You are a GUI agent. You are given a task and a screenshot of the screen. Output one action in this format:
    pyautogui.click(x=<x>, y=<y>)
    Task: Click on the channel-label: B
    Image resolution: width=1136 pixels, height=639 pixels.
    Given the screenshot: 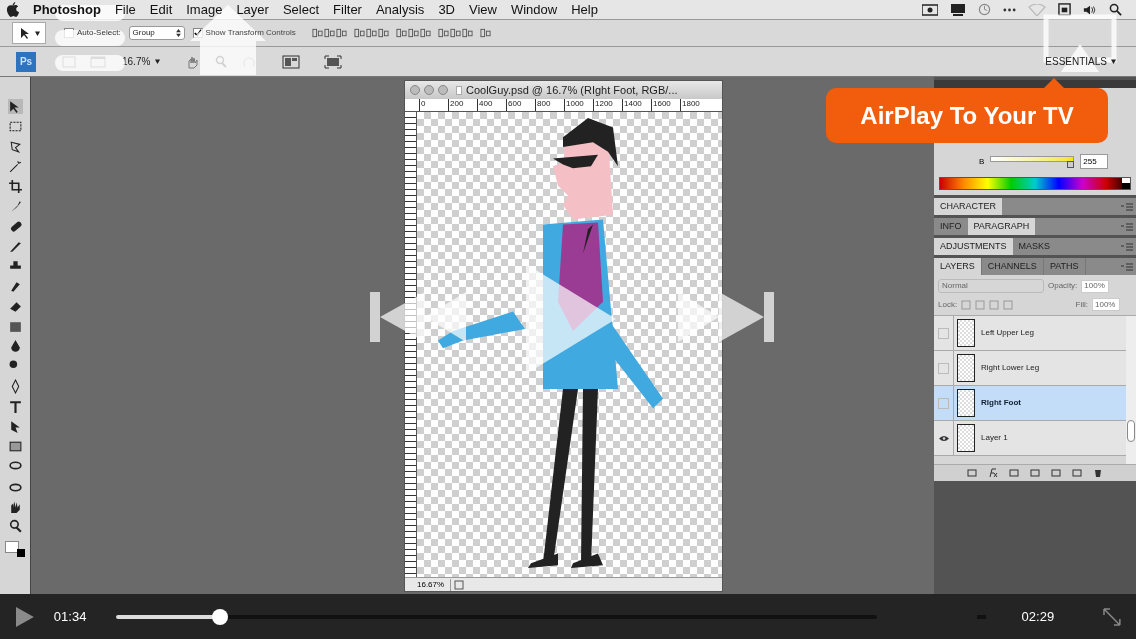 What is the action you would take?
    pyautogui.click(x=982, y=161)
    